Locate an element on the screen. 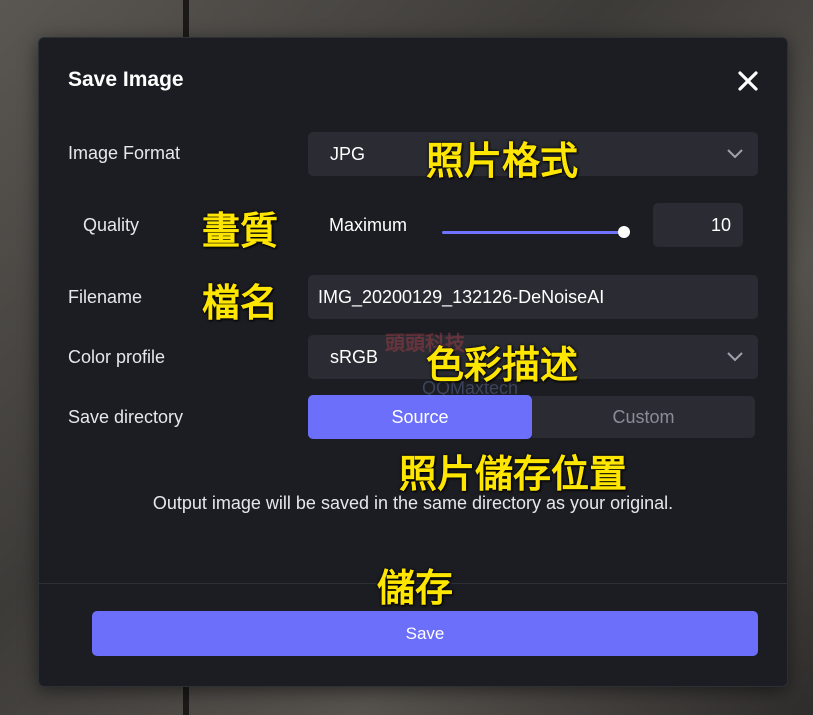 Image resolution: width=813 pixels, height=715 pixels. save-directory-label: Save directory is located at coordinates (126, 417).